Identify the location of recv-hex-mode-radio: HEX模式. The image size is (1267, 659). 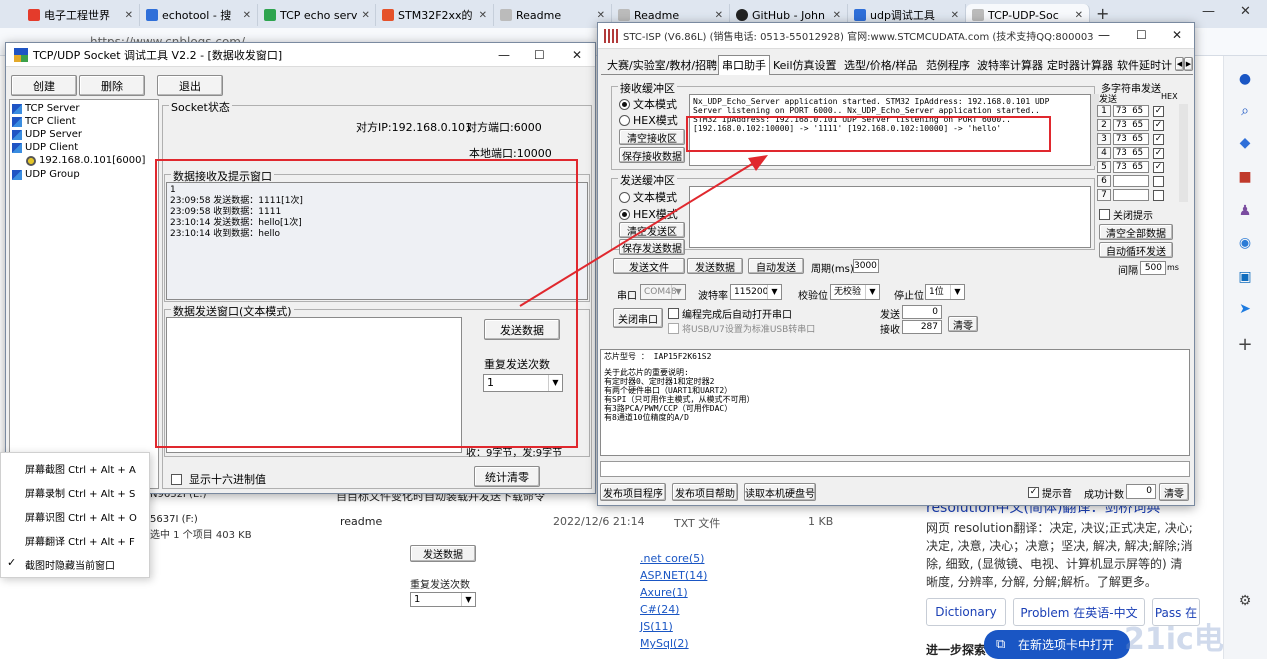
(648, 120).